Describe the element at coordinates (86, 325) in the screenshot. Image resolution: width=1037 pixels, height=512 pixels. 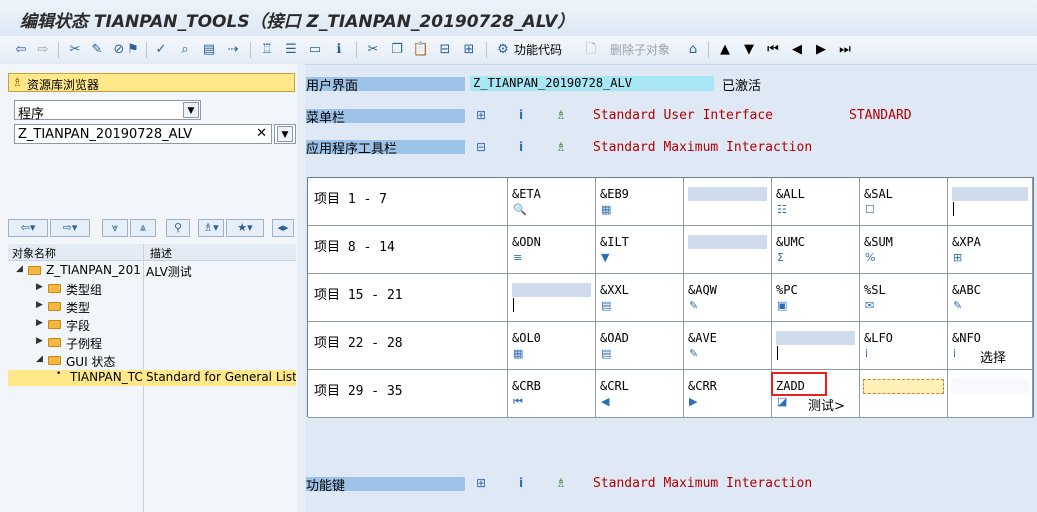
I see `tree-node-fields: ▶ 字段` at that location.